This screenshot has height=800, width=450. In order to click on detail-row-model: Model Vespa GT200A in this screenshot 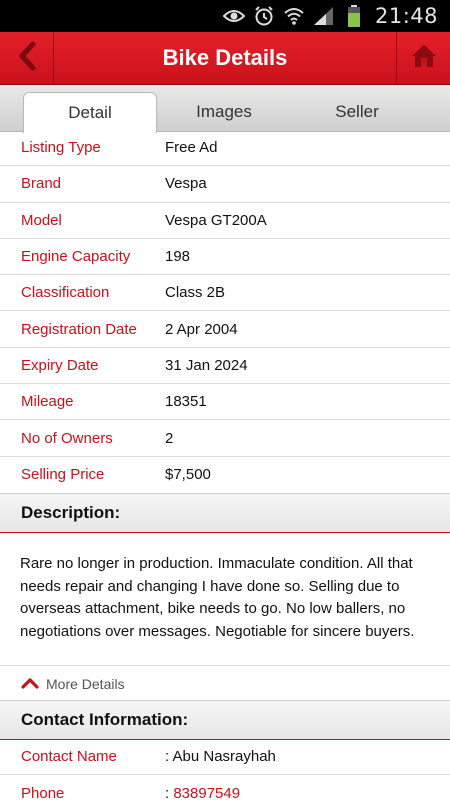, I will do `click(225, 221)`.